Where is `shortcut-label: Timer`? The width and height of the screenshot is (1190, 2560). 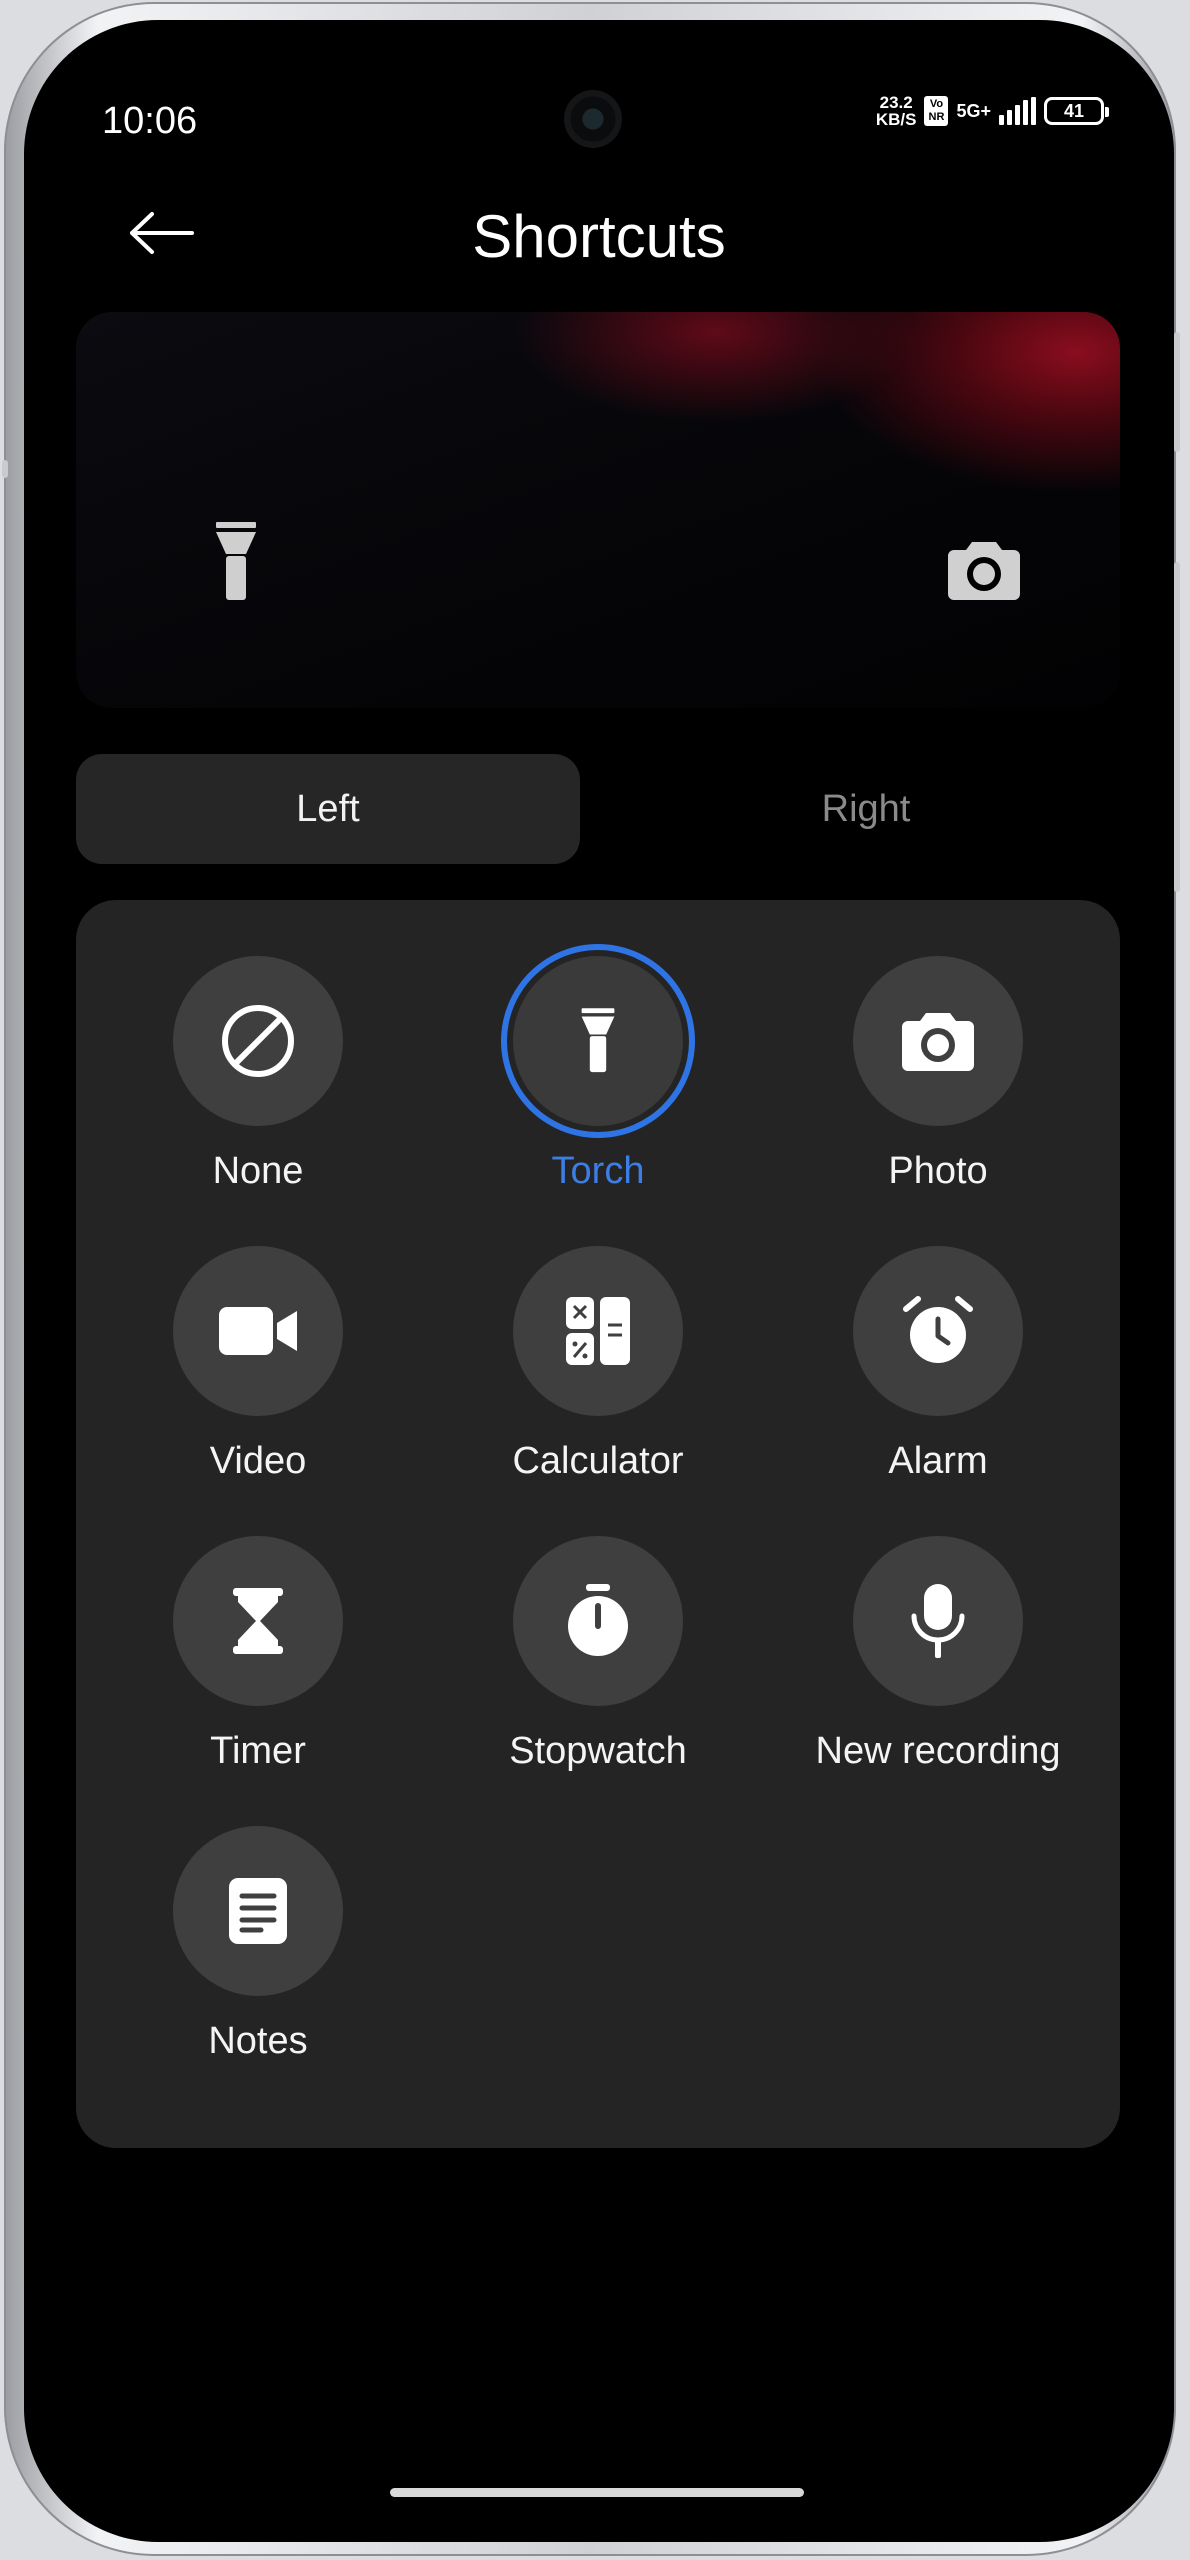 shortcut-label: Timer is located at coordinates (258, 1751).